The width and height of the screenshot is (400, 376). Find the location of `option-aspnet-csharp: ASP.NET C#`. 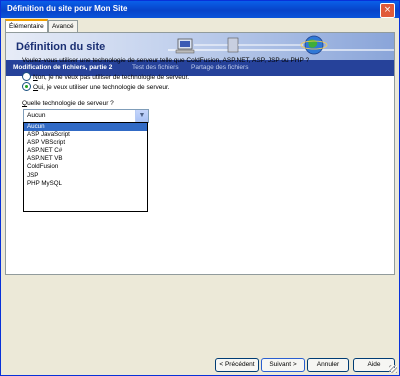

option-aspnet-csharp: ASP.NET C# is located at coordinates (85, 151).